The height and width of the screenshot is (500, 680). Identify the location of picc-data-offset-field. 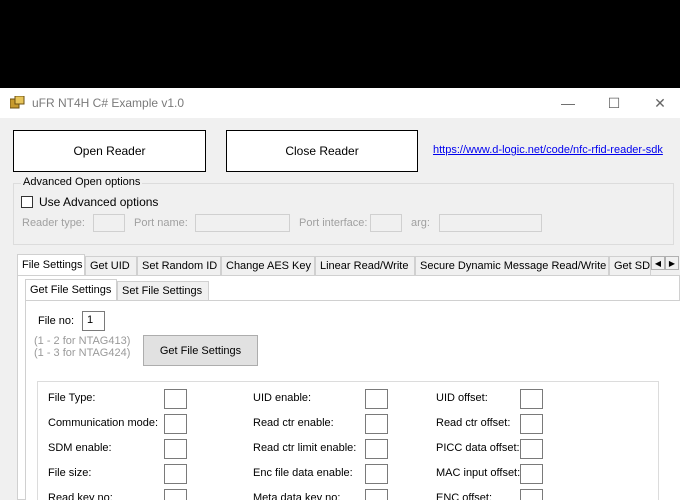
(531, 449).